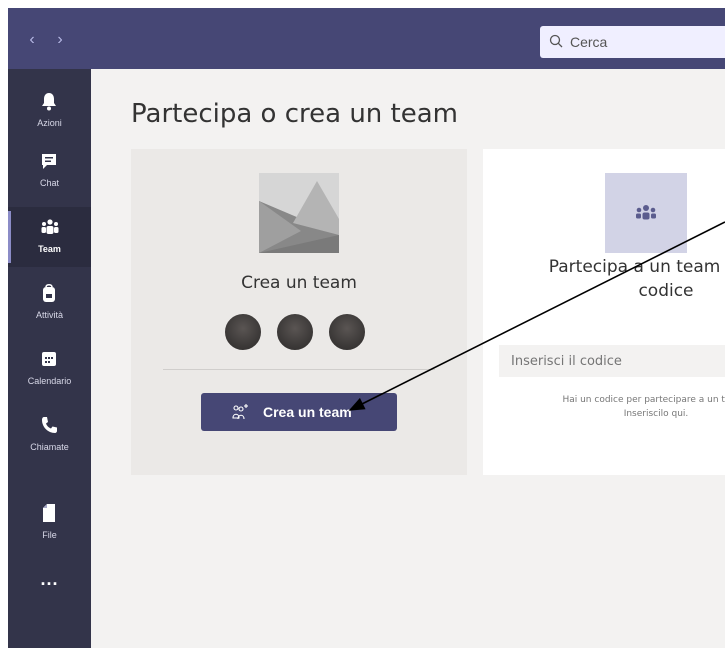 The height and width of the screenshot is (648, 725). I want to click on phone-icon, so click(49, 425).